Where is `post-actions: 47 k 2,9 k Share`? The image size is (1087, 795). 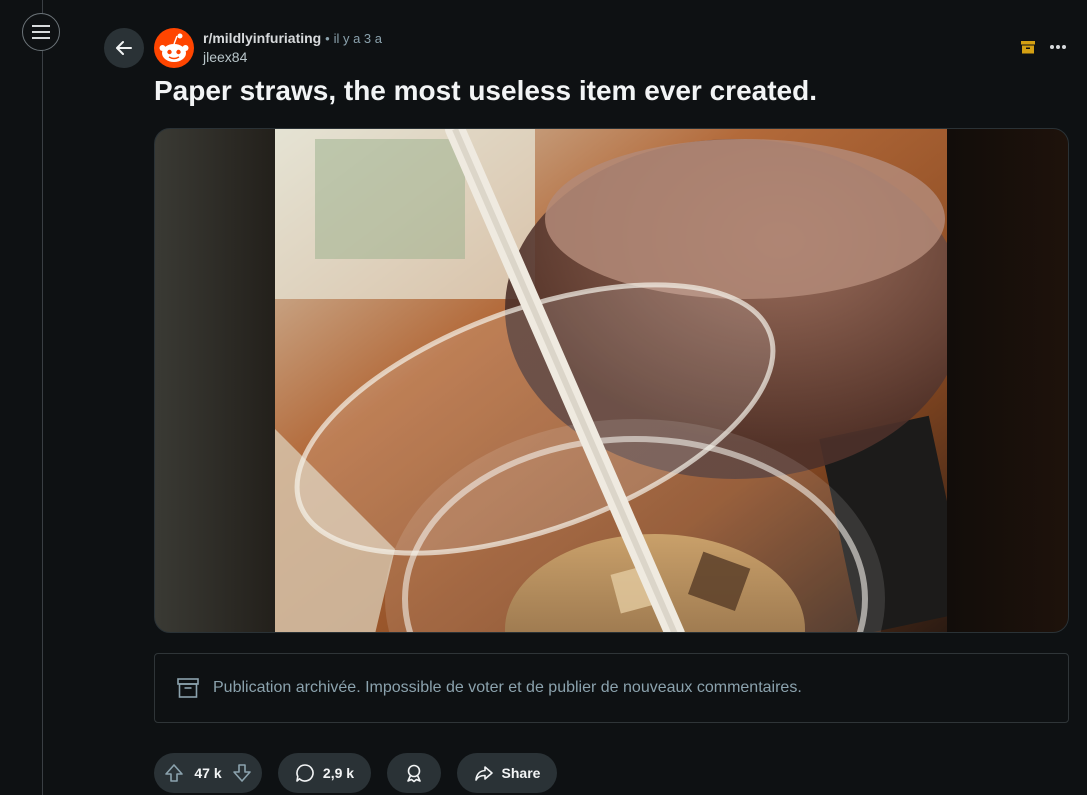 post-actions: 47 k 2,9 k Share is located at coordinates (355, 773).